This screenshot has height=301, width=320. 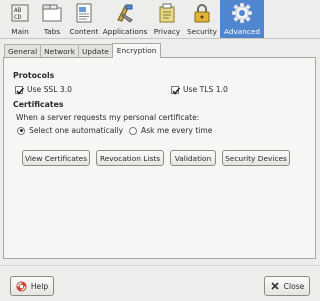 What do you see at coordinates (20, 31) in the screenshot?
I see `toolbar-label: Main` at bounding box center [20, 31].